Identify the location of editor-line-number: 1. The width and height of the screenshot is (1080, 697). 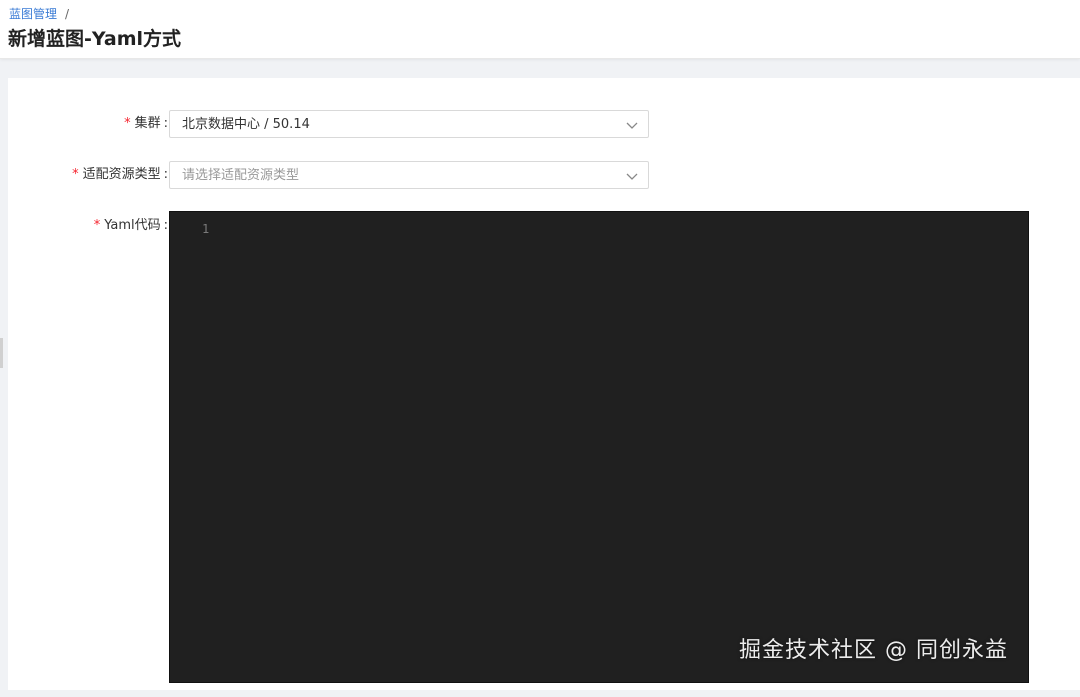
(206, 229).